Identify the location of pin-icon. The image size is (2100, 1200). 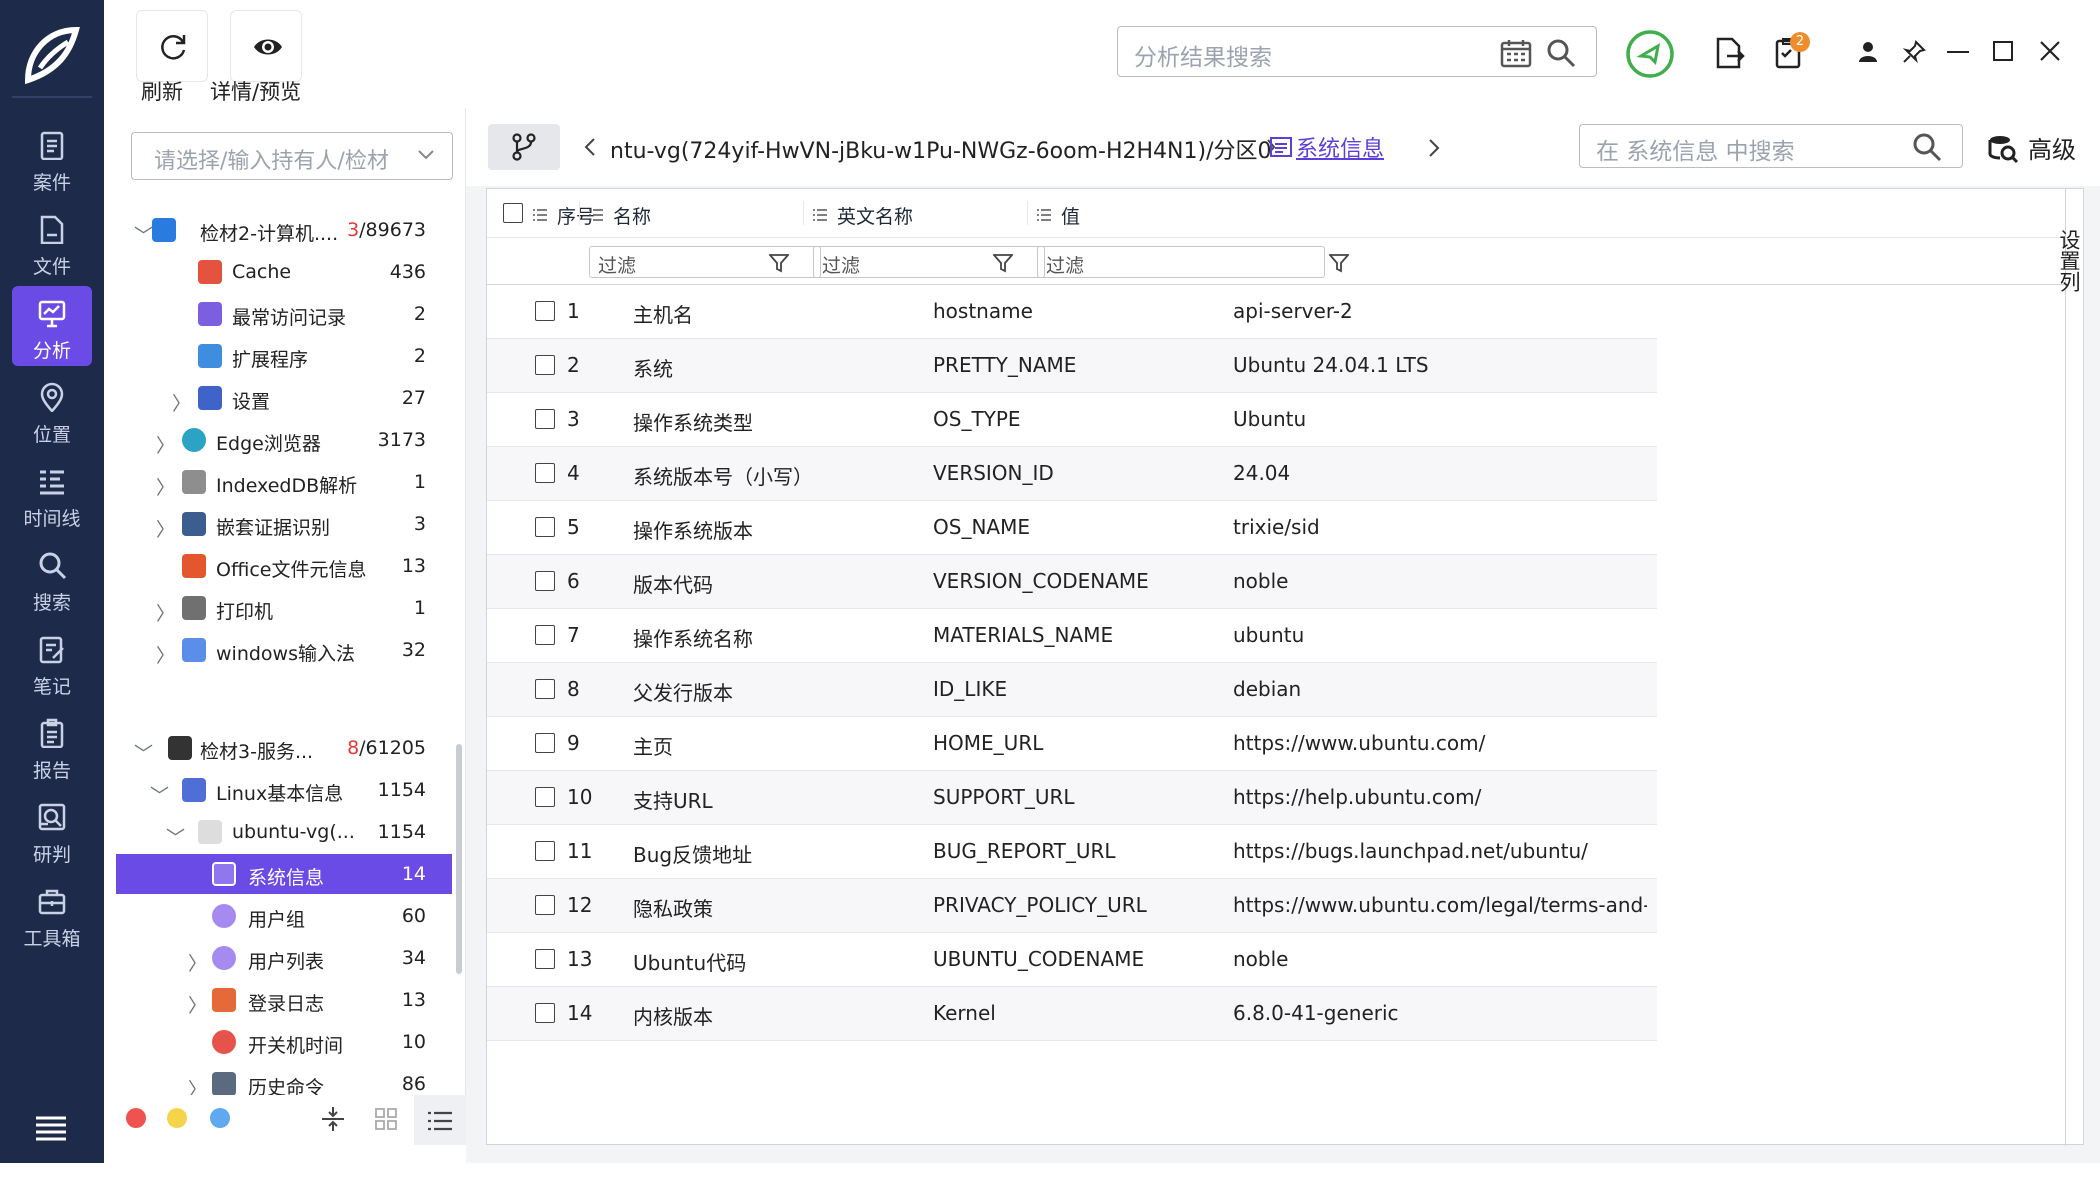
(1914, 52).